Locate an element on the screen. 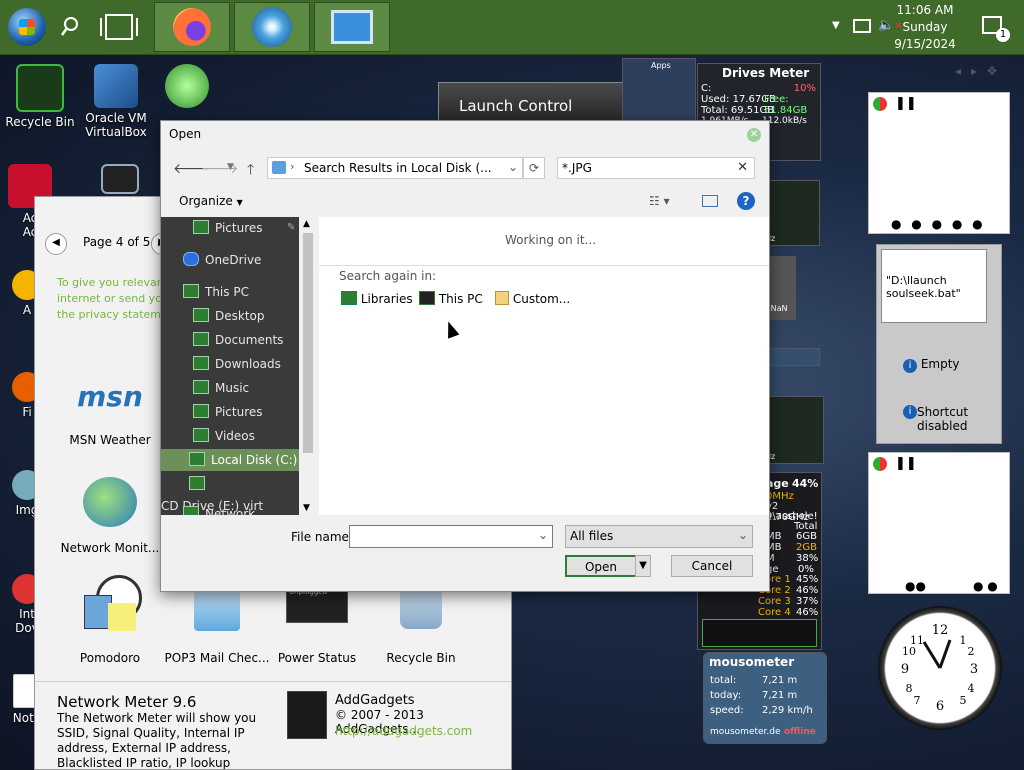  gadget-tile-msn-weather: msn MSN Weather is located at coordinates (110, 410).